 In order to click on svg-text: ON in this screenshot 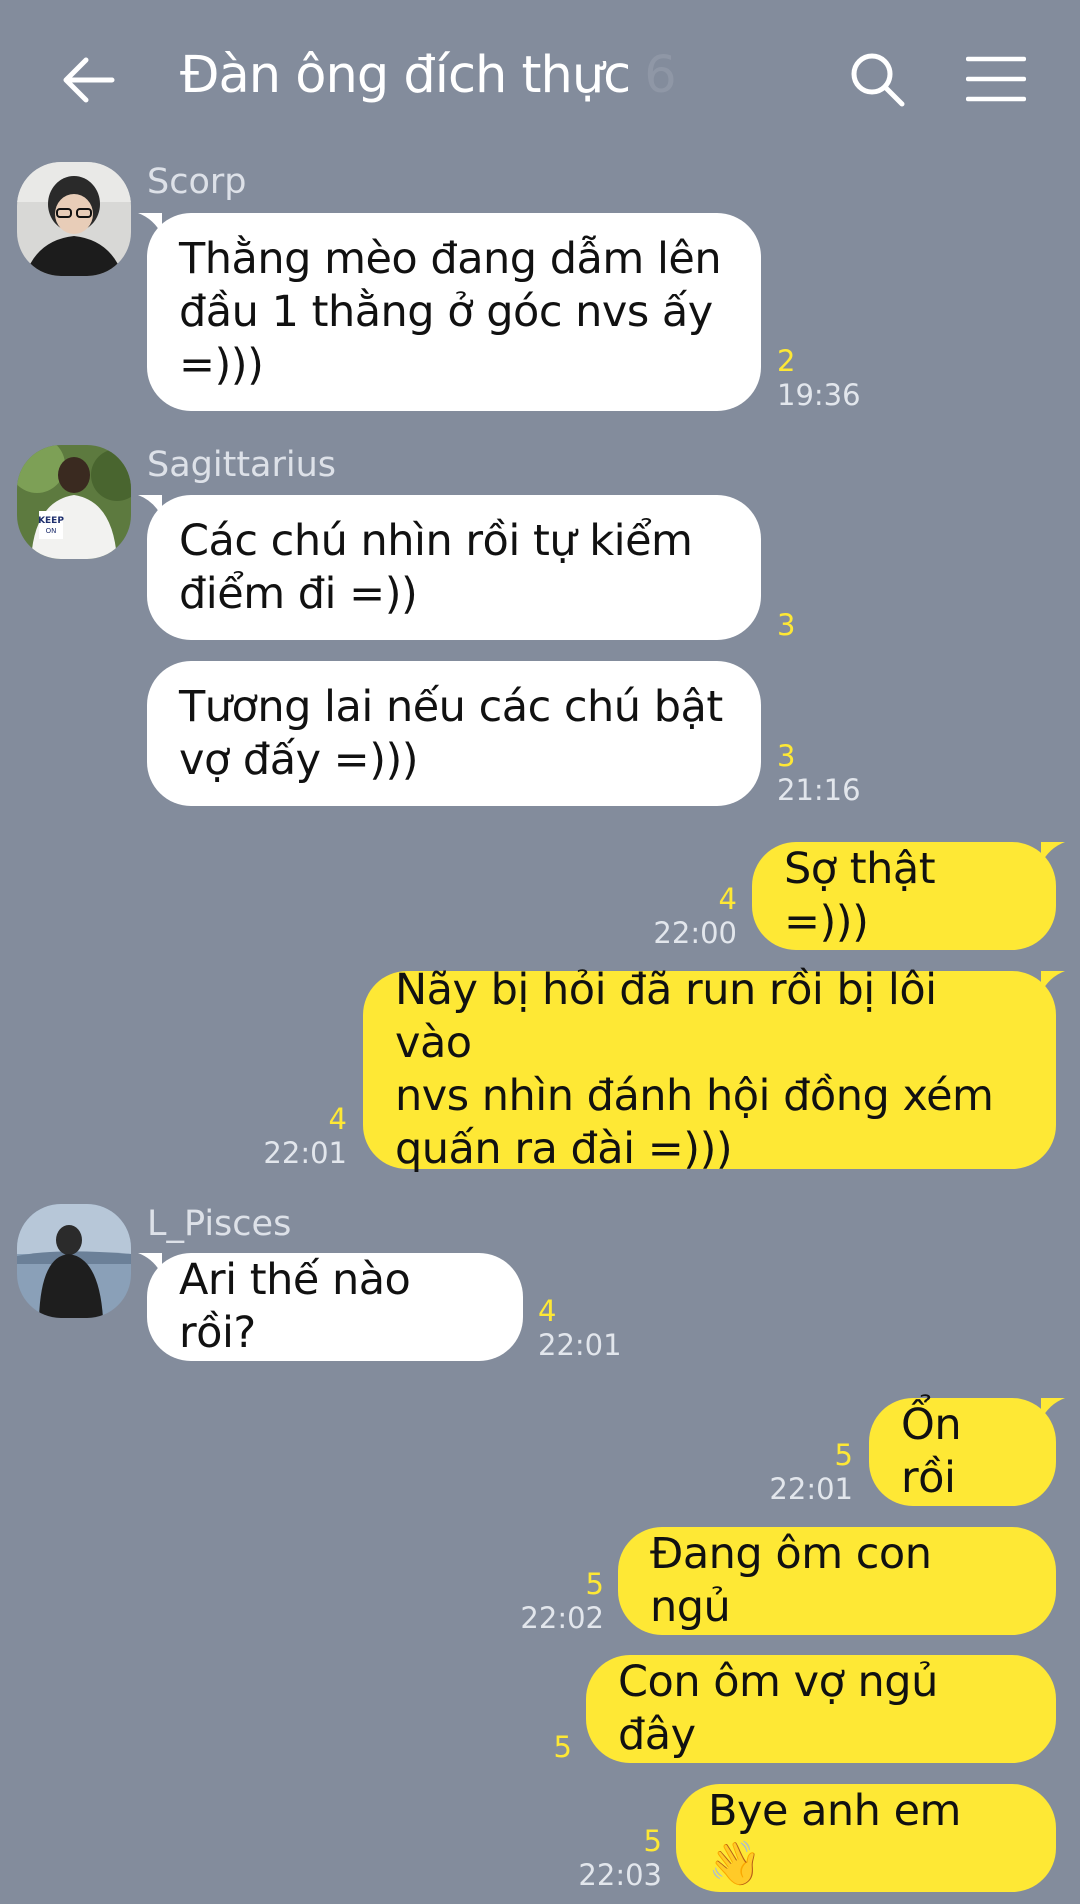, I will do `click(51, 531)`.